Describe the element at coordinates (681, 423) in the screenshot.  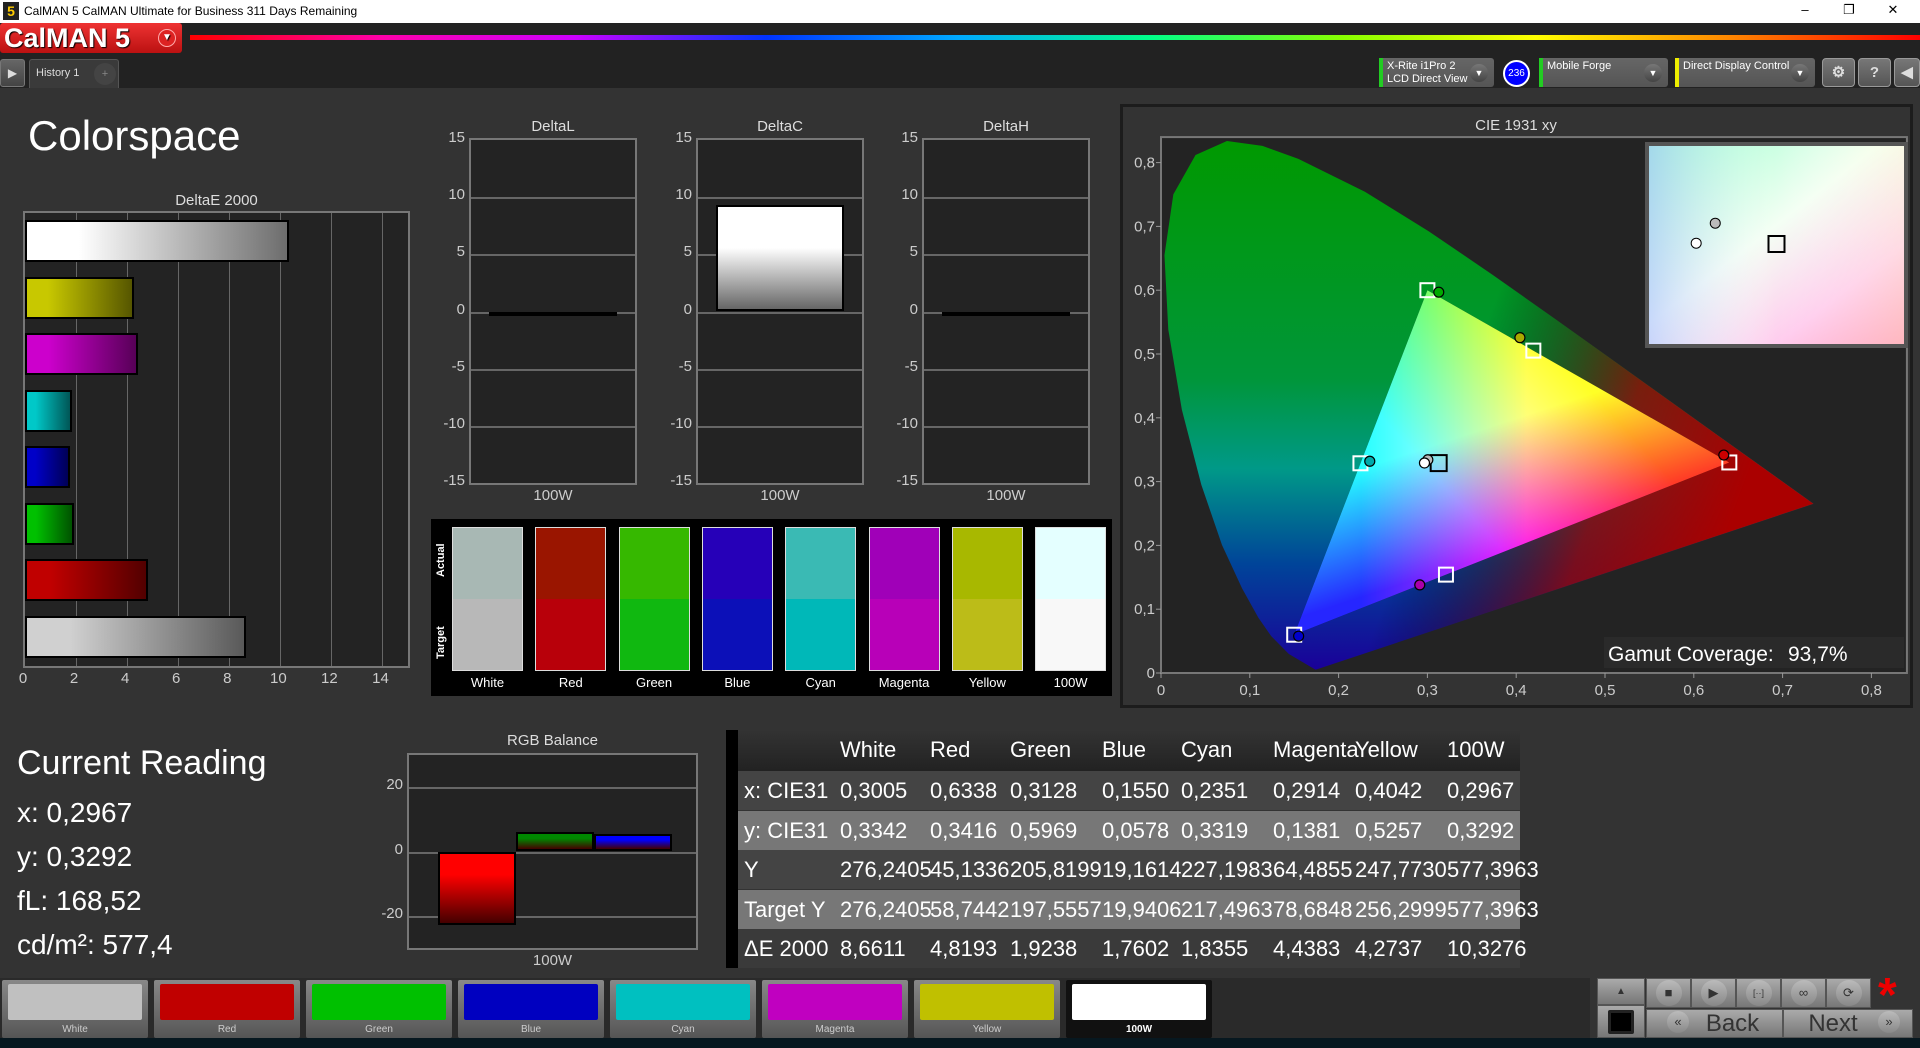
I see `y-tick-label: -10` at that location.